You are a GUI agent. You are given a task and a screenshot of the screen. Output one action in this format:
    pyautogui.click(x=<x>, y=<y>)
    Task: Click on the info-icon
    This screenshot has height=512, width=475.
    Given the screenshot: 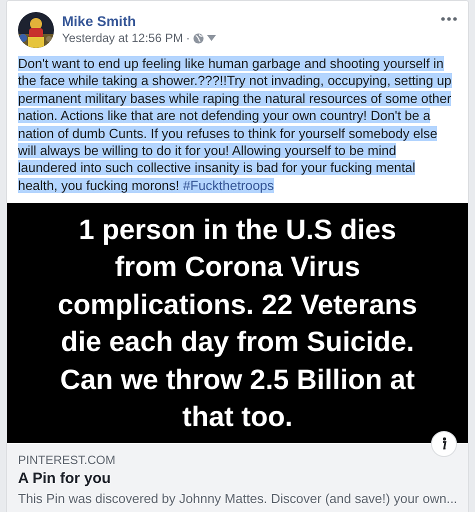 What is the action you would take?
    pyautogui.click(x=444, y=444)
    